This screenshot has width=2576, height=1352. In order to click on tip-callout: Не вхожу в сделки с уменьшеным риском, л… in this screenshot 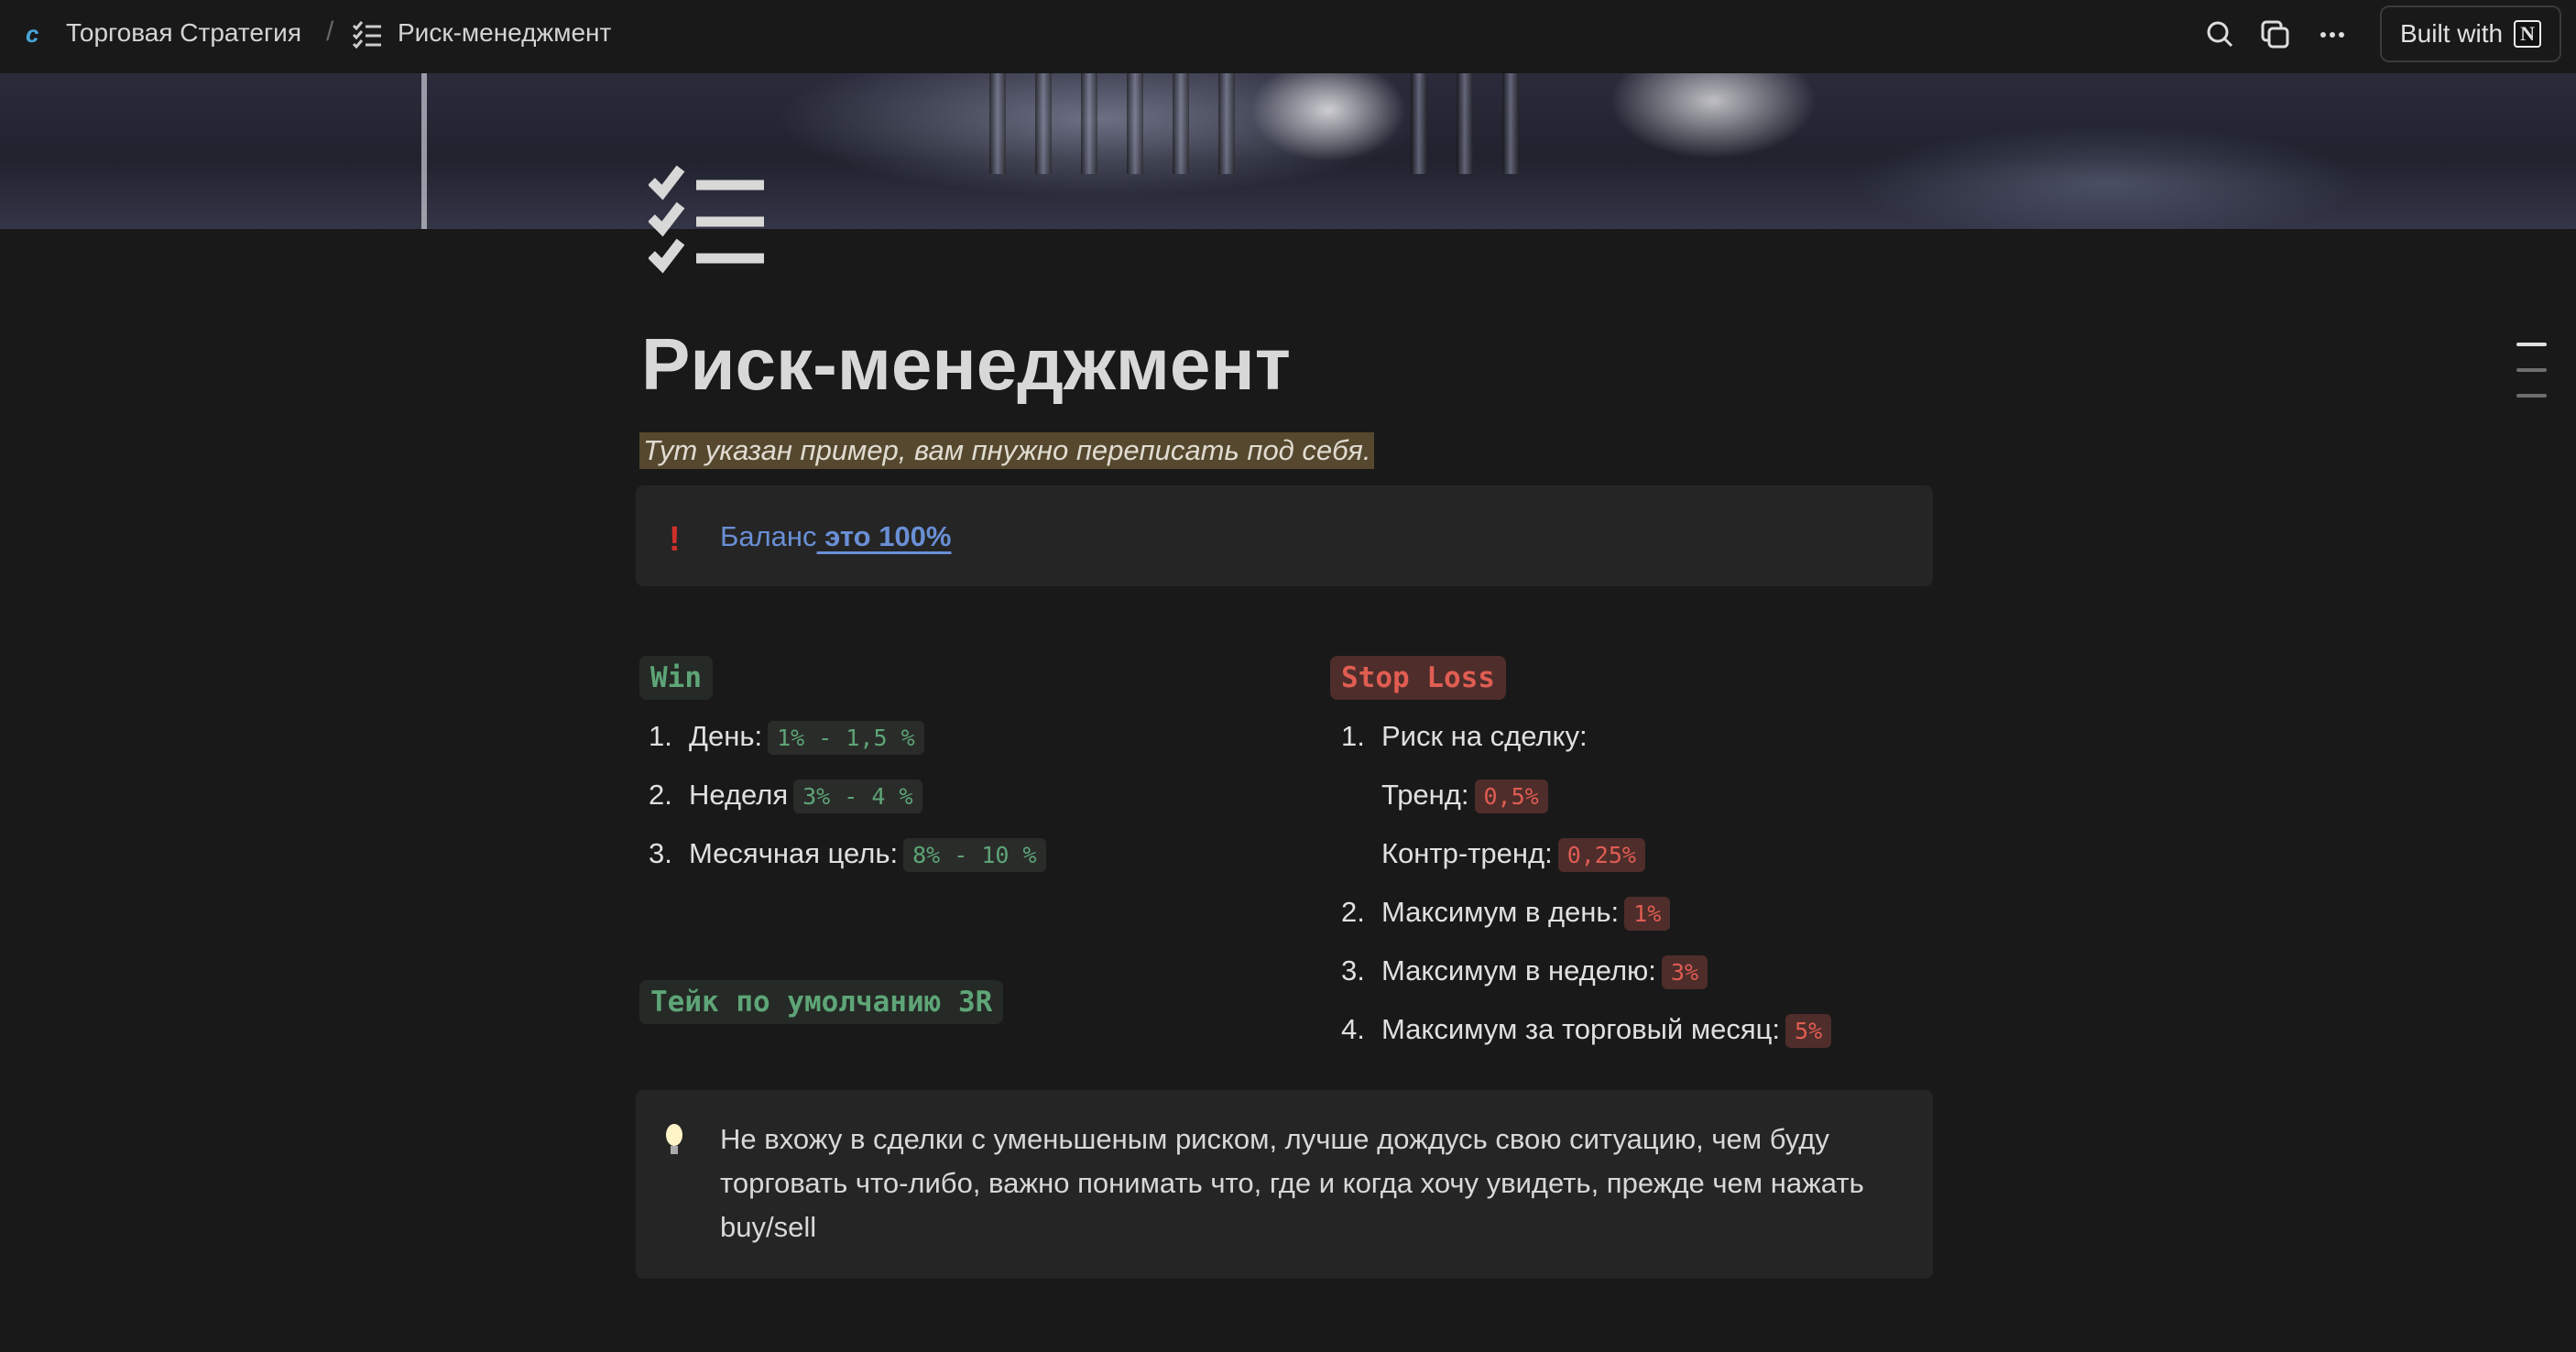, I will do `click(1284, 1184)`.